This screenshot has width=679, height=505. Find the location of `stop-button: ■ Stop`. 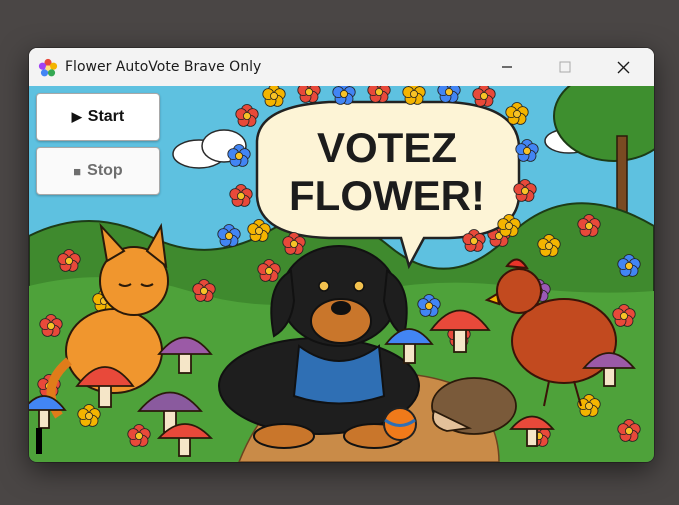

stop-button: ■ Stop is located at coordinates (98, 171).